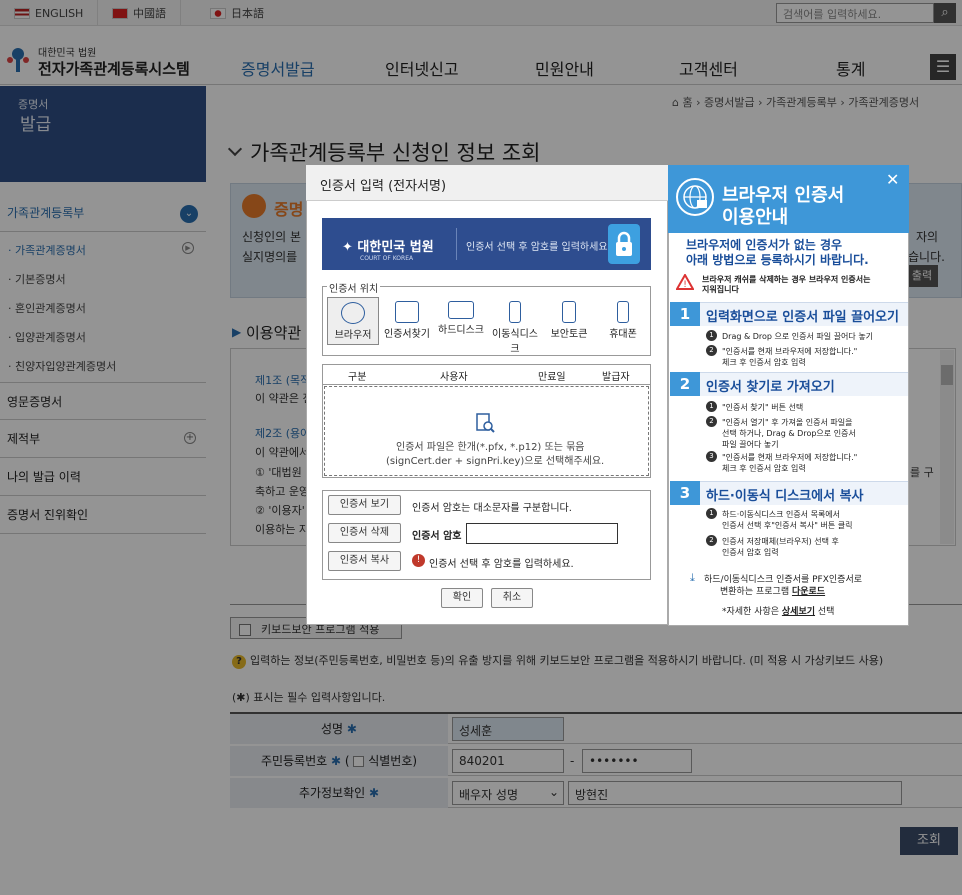 The width and height of the screenshot is (962, 895). I want to click on court-logo-icon: ✦, so click(350, 247).